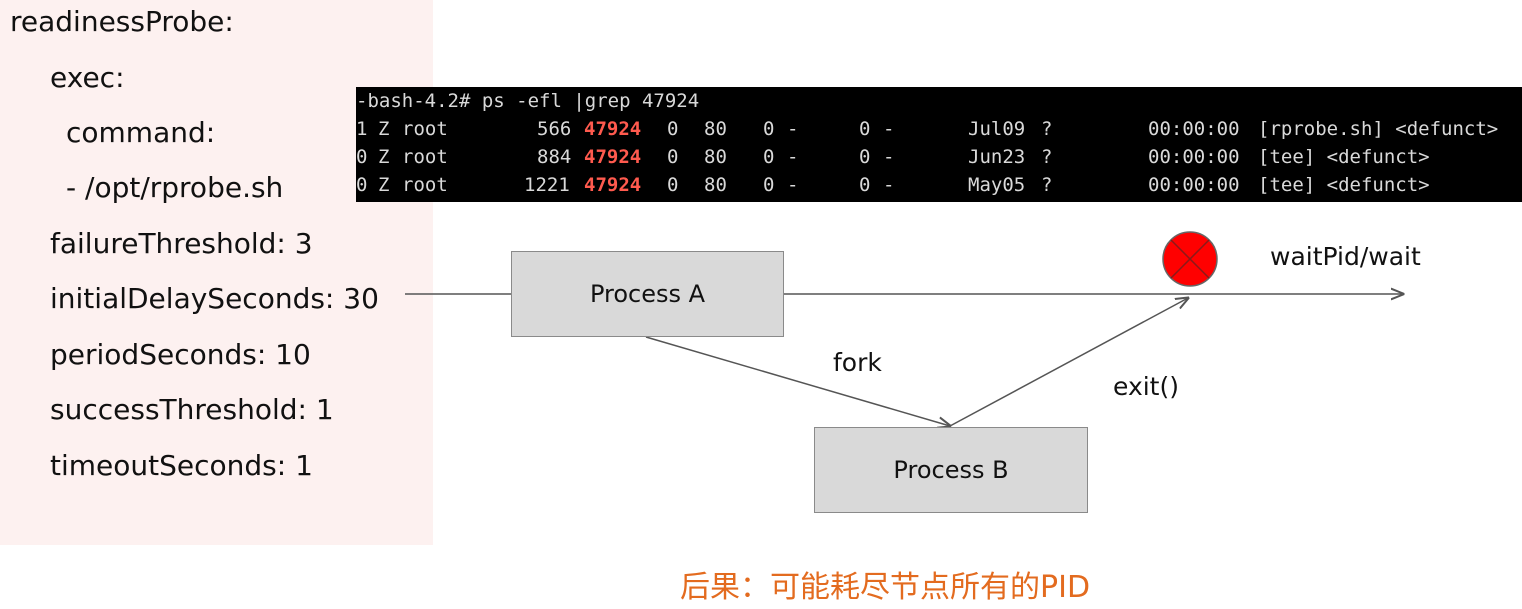 The image size is (1522, 609). Describe the element at coordinates (1068, 362) in the screenshot. I see `exit-arrow` at that location.